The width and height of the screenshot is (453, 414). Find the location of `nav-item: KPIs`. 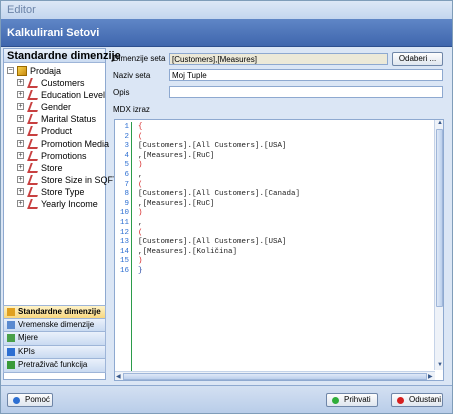

nav-item: KPIs is located at coordinates (54, 352).